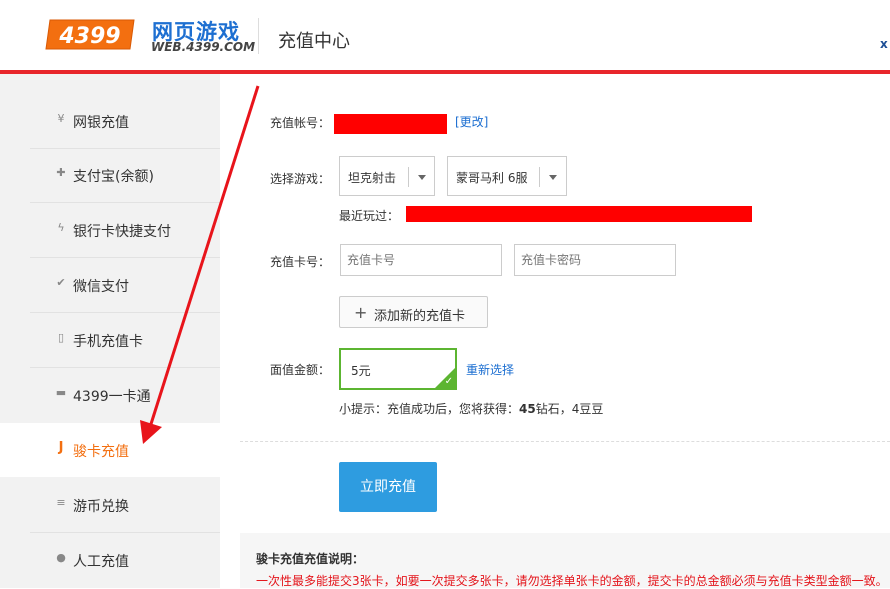 The image size is (890, 589). What do you see at coordinates (587, 409) in the screenshot?
I see `tip-beans: 4豆豆` at bounding box center [587, 409].